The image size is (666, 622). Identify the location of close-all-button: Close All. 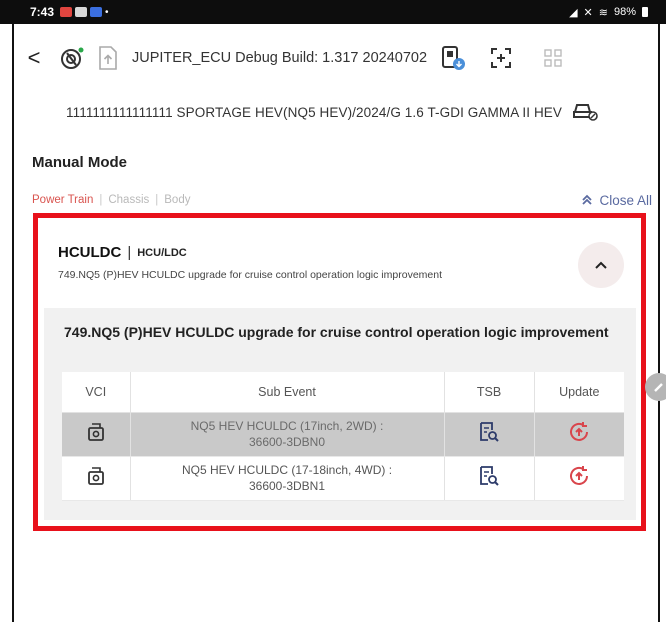
(616, 200).